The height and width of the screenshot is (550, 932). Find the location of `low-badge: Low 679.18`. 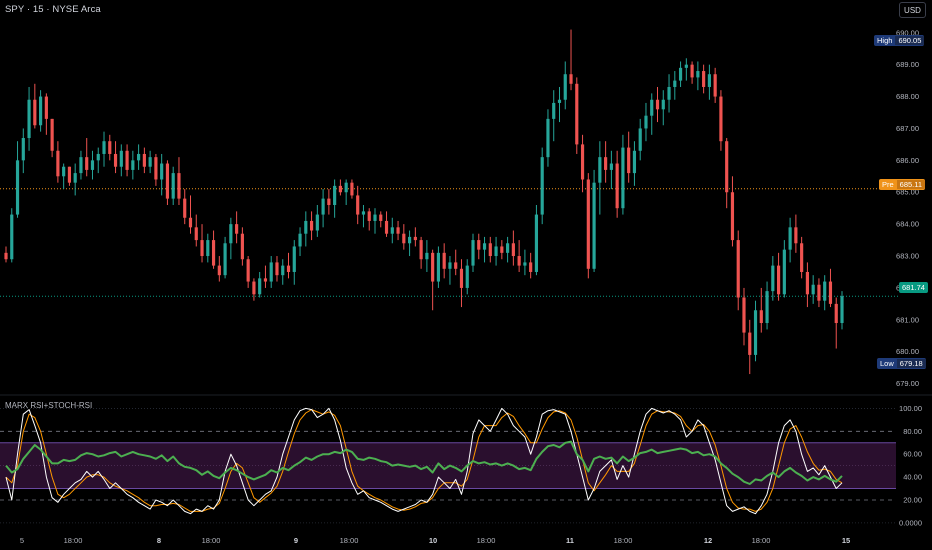

low-badge: Low 679.18 is located at coordinates (901, 363).